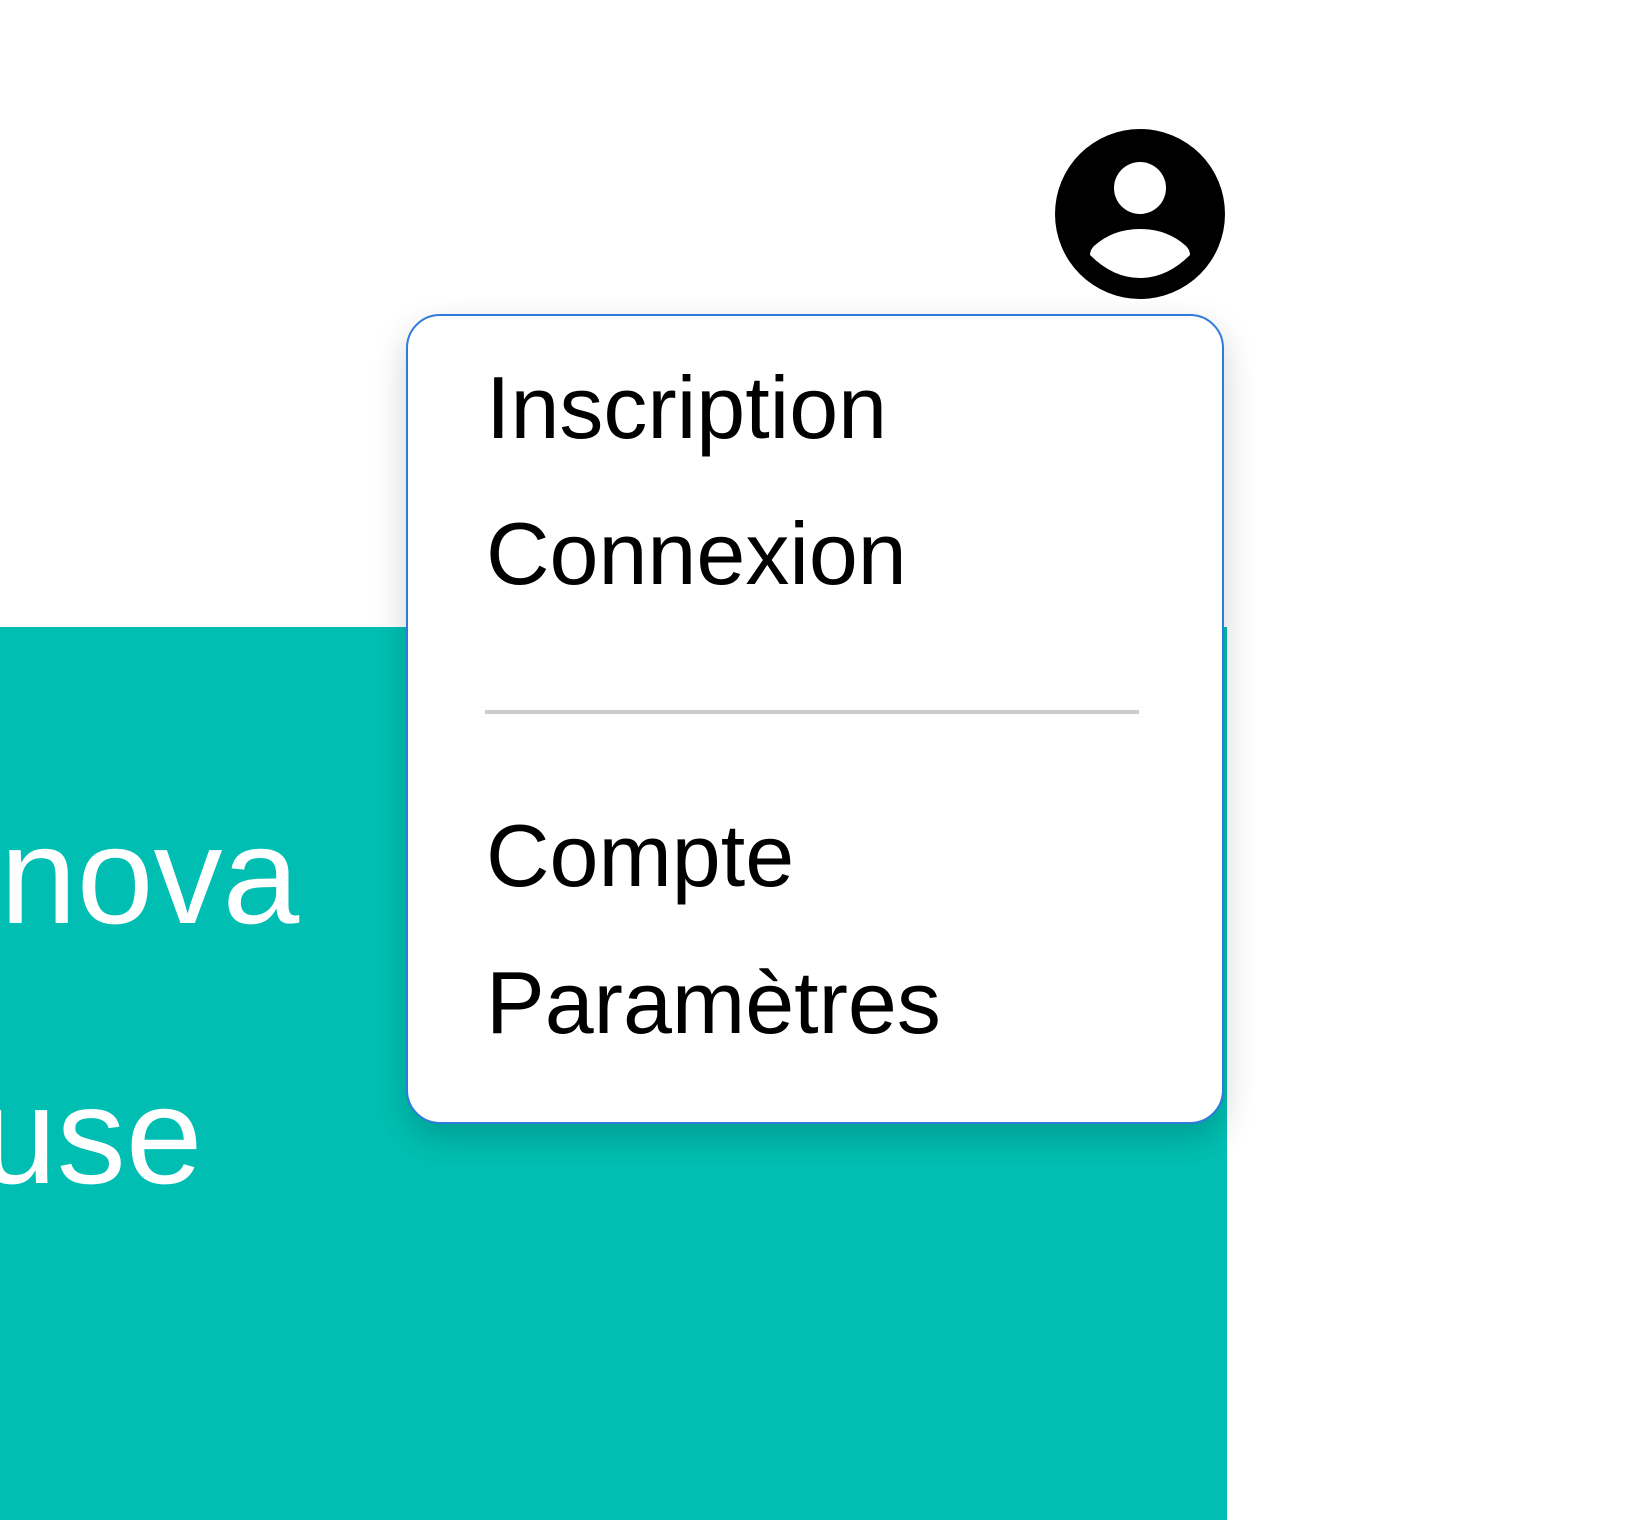 The height and width of the screenshot is (1520, 1638). I want to click on hero-title-line-2: use, so click(101, 1136).